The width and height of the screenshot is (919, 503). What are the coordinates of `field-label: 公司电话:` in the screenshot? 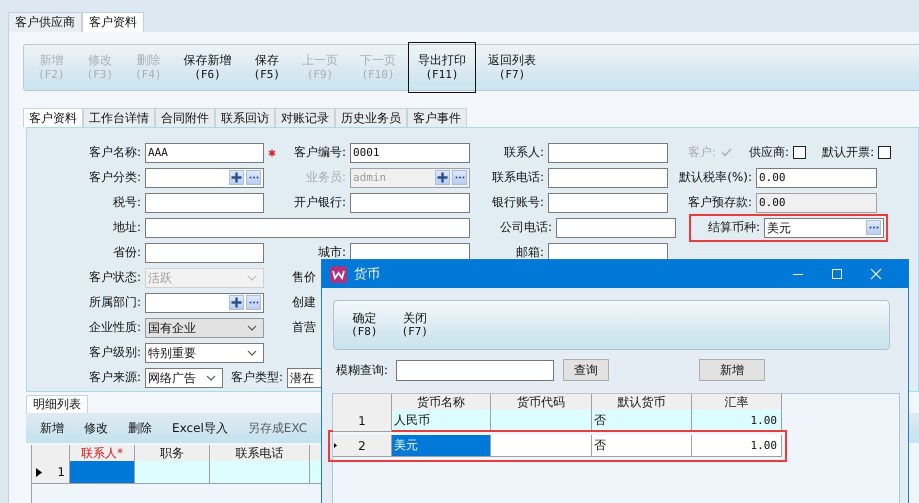 It's located at (525, 227).